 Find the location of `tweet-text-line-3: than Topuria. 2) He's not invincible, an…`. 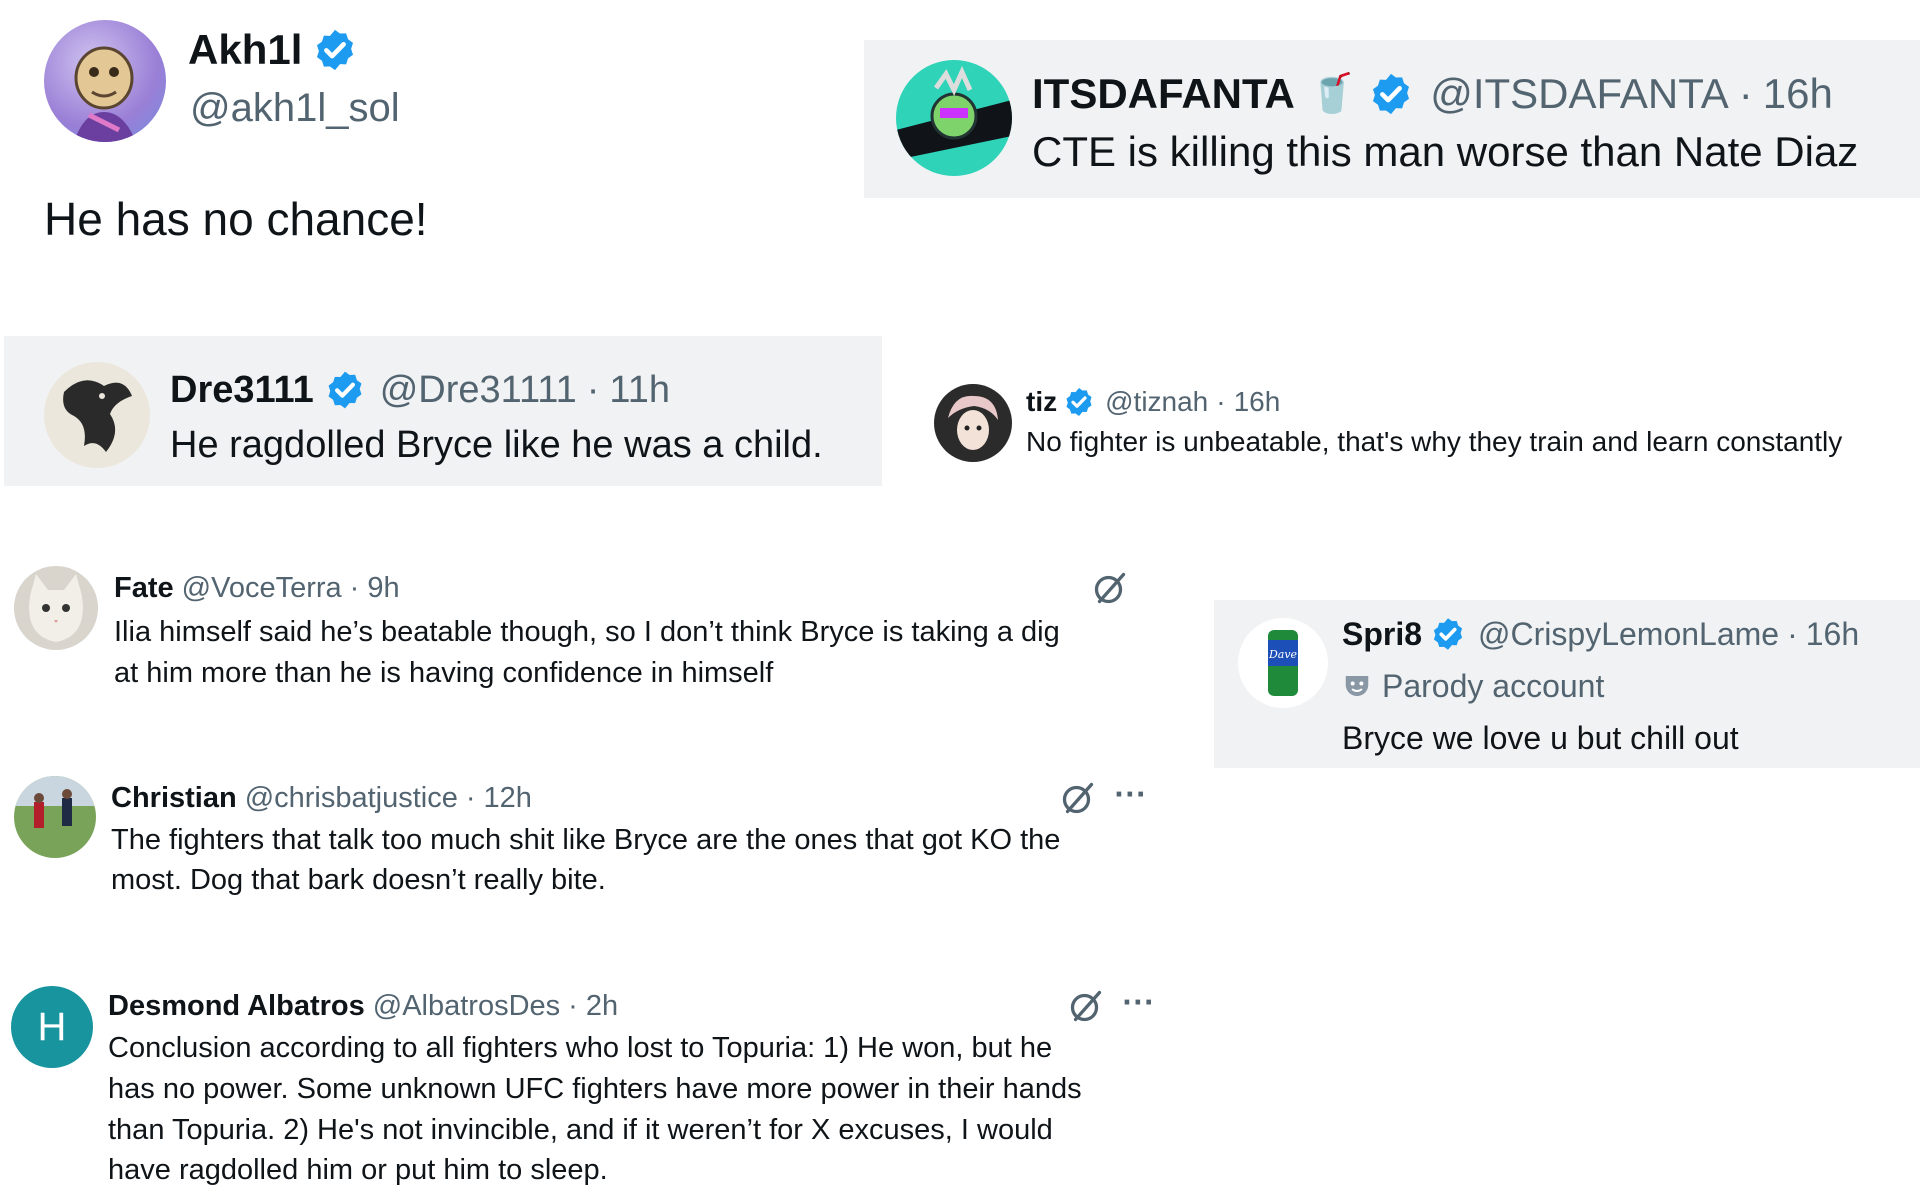

tweet-text-line-3: than Topuria. 2) He's not invincible, an… is located at coordinates (580, 1130).